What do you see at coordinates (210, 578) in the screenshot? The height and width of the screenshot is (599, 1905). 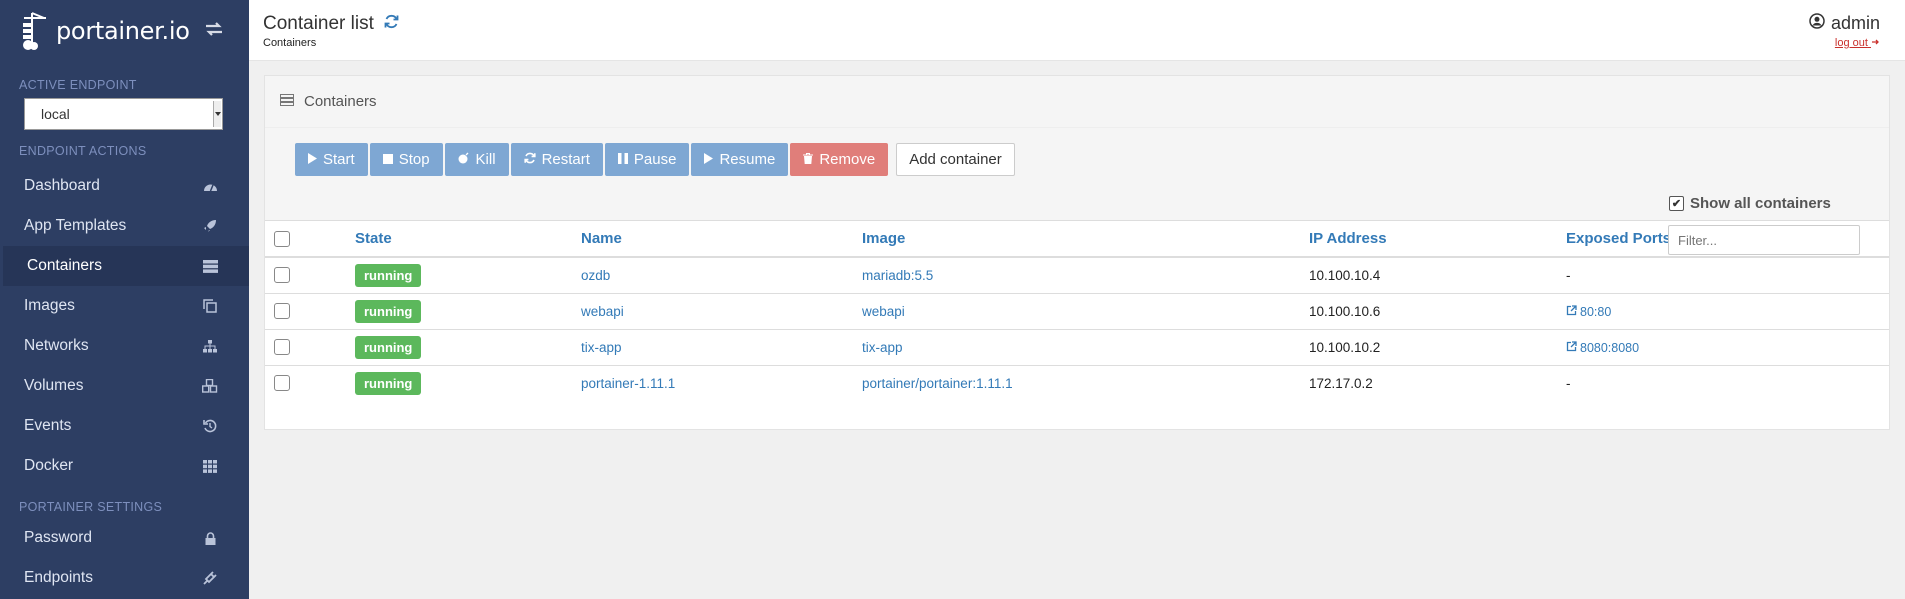 I see `plug-icon` at bounding box center [210, 578].